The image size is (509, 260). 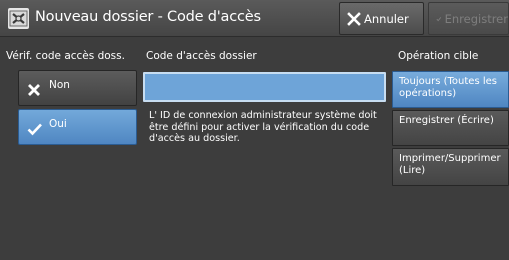 I want to click on option-non: Non, so click(x=77, y=88).